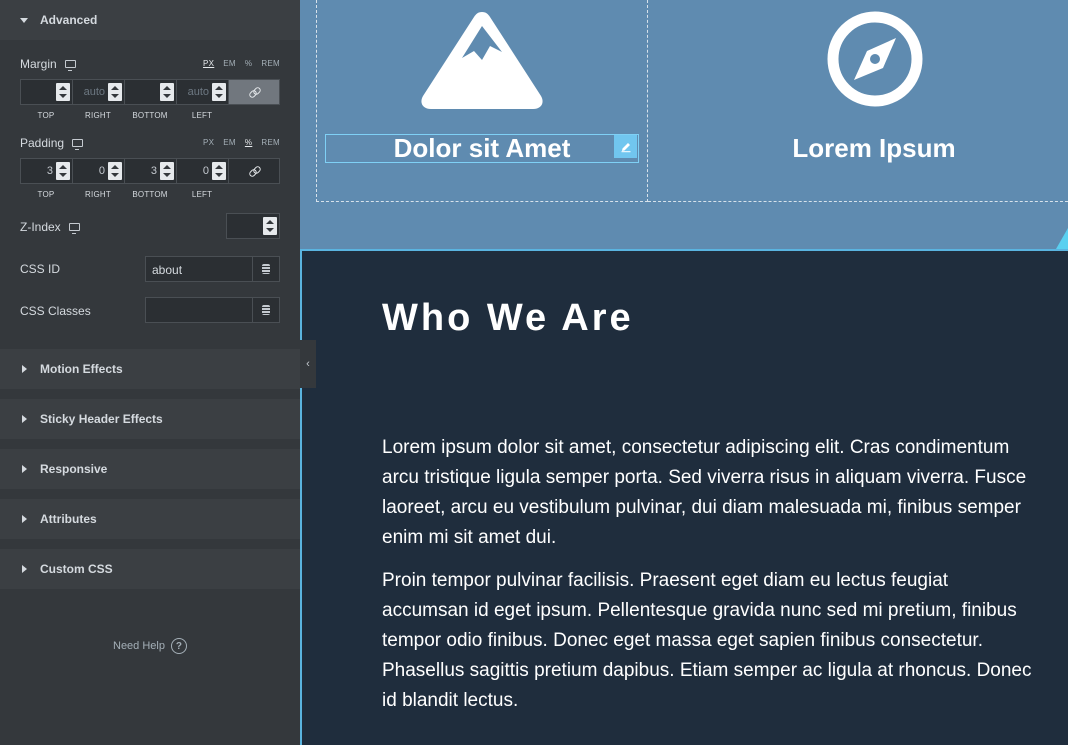  I want to click on margin-units: PX EM % REM, so click(241, 63).